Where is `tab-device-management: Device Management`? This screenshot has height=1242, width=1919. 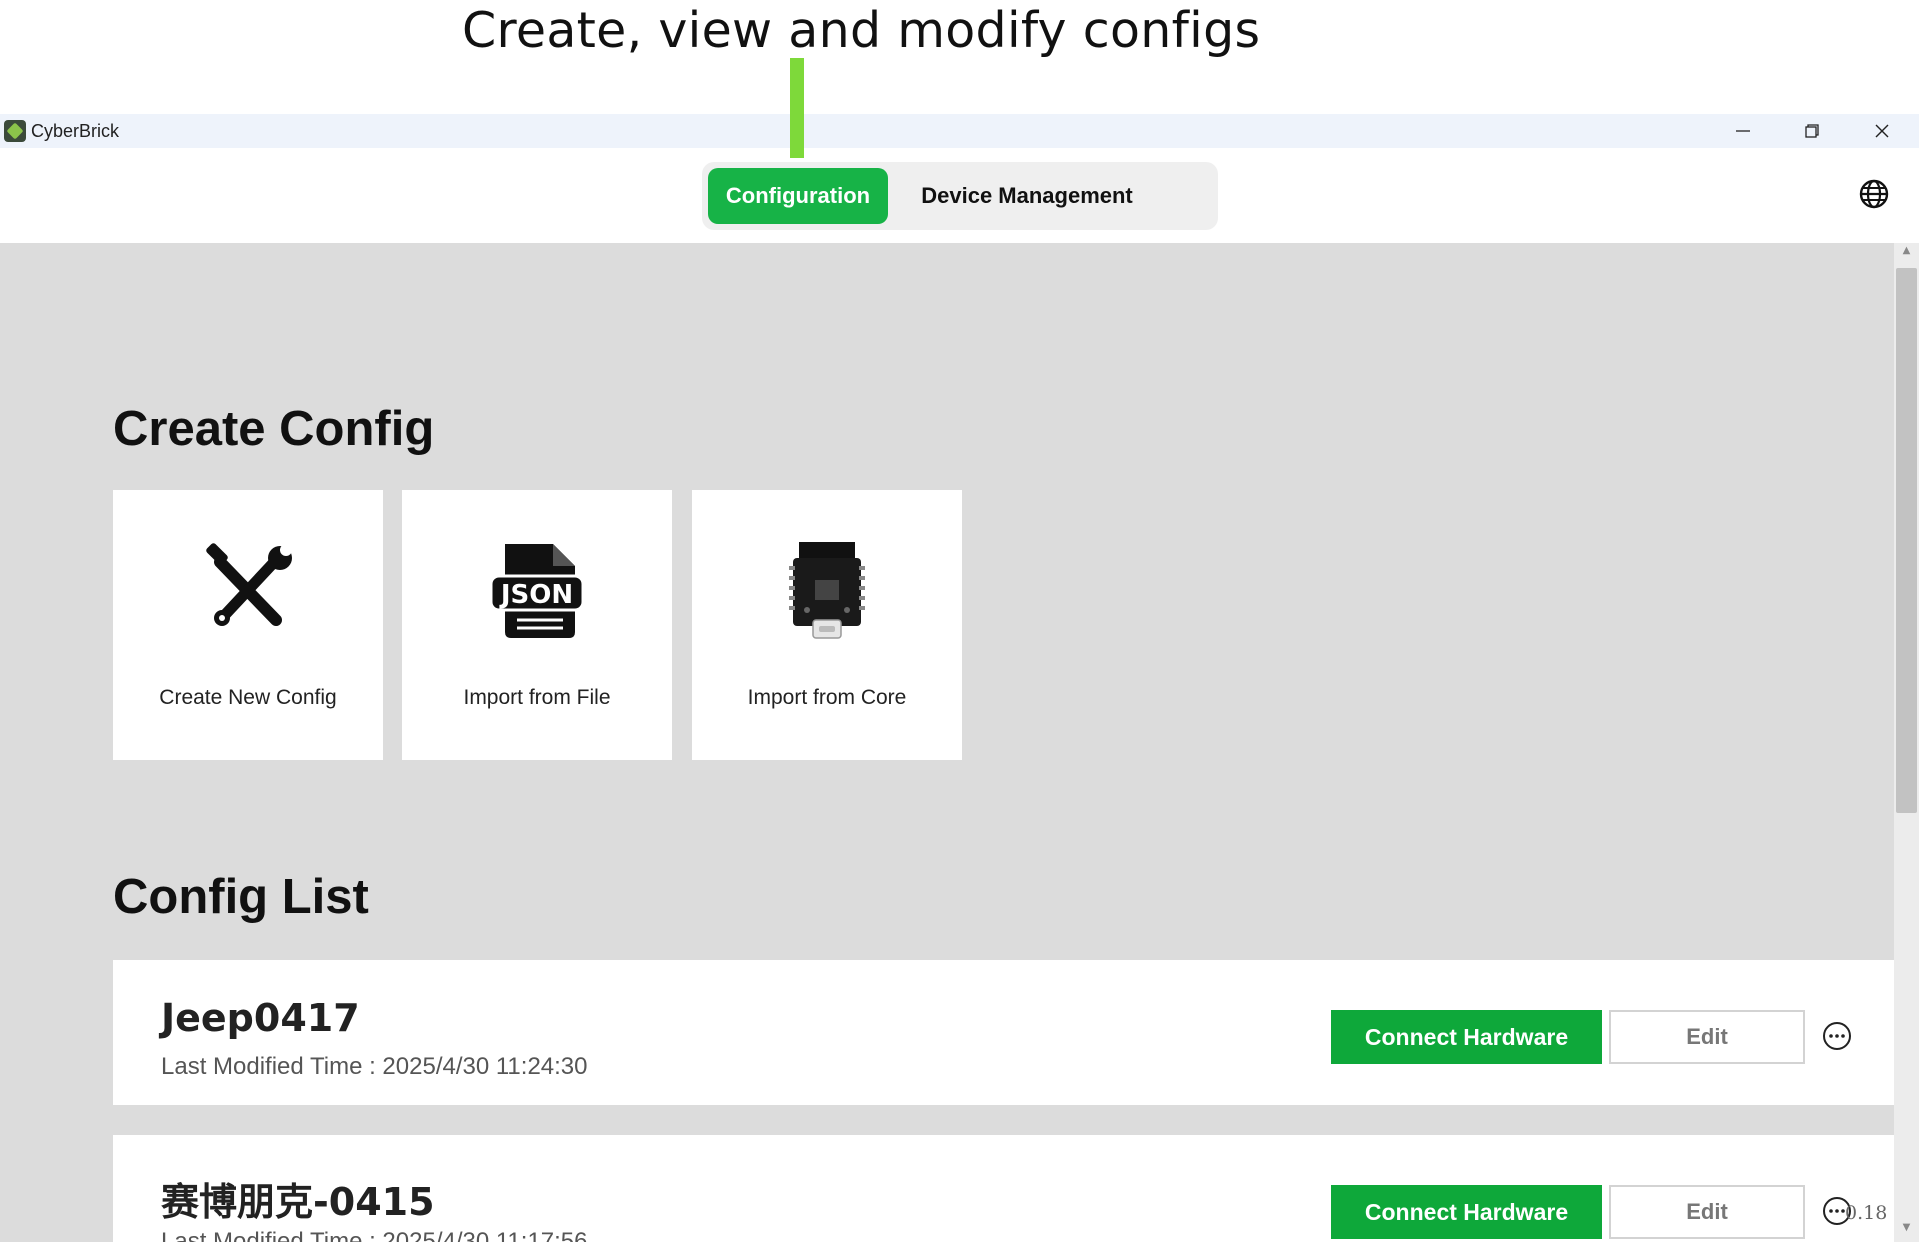 tab-device-management: Device Management is located at coordinates (1027, 196).